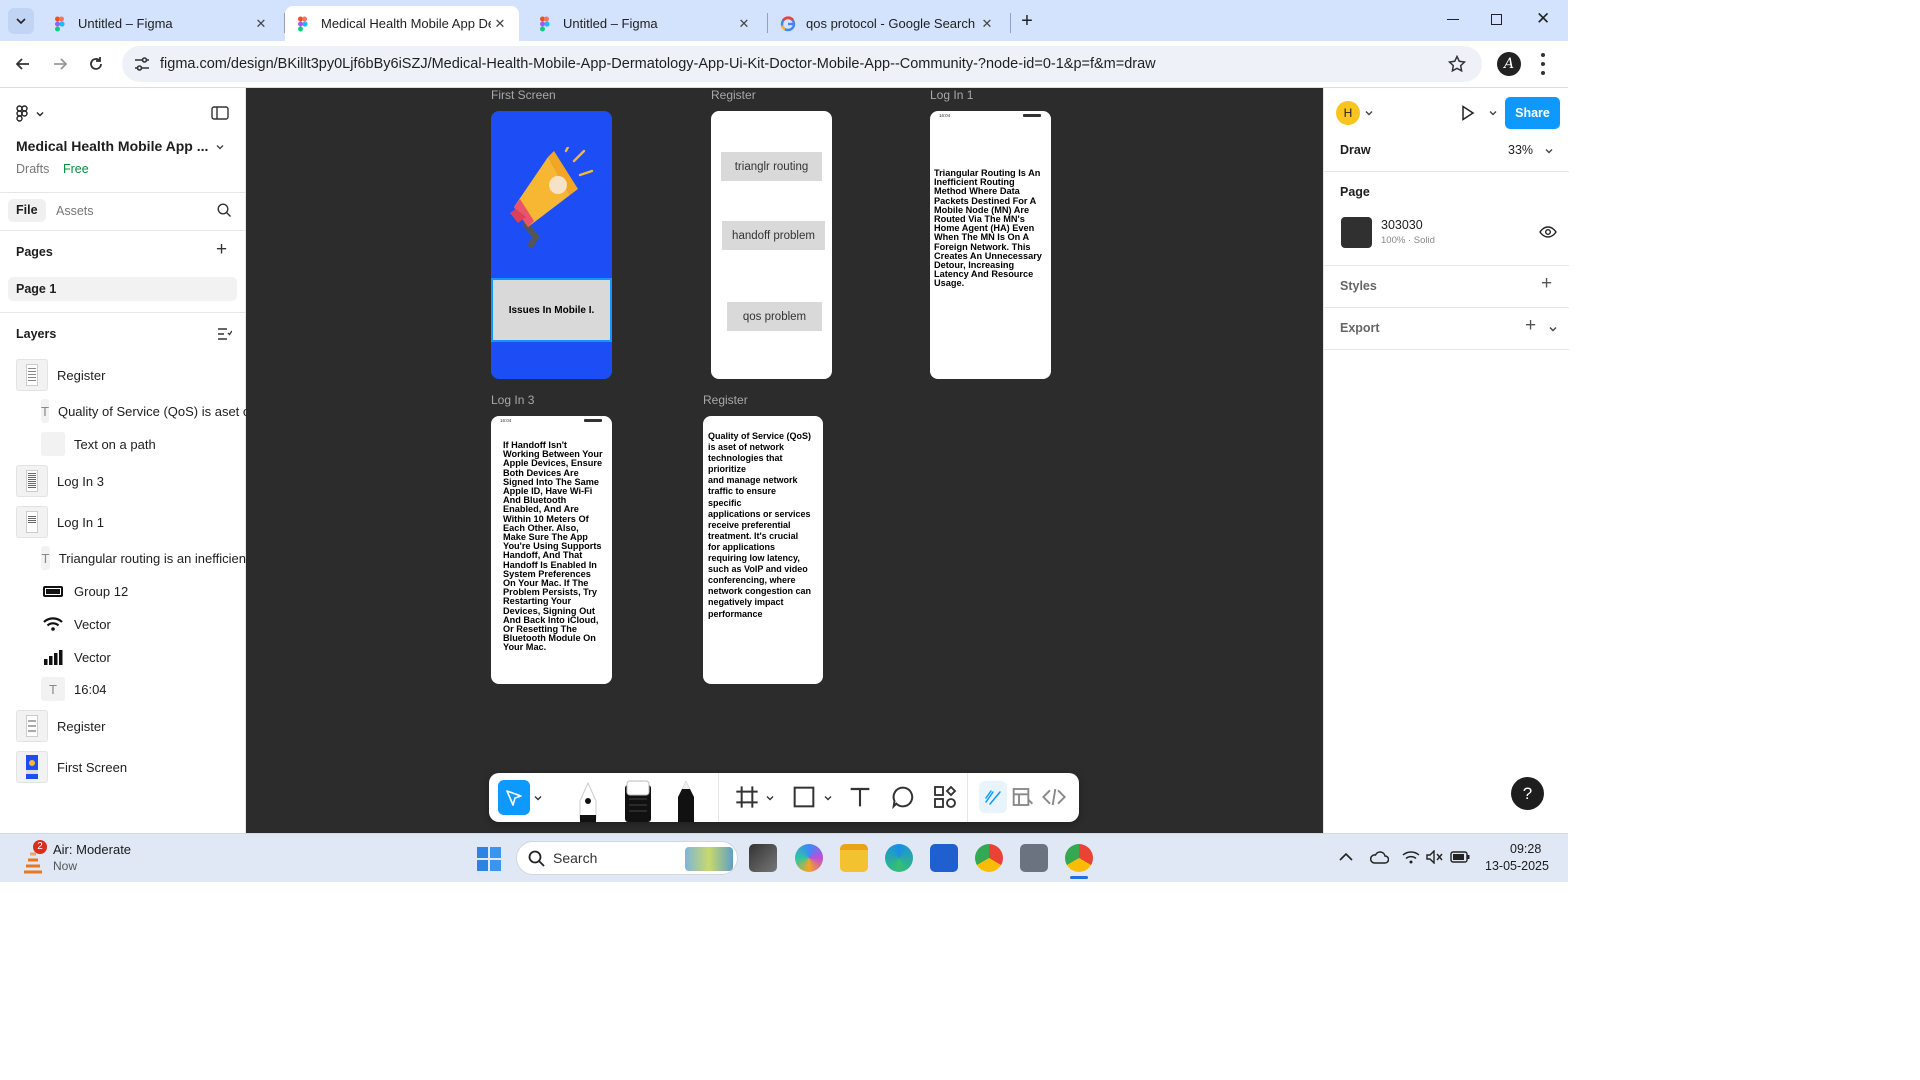 Image resolution: width=1920 pixels, height=1080 pixels. I want to click on layer-triangular-text: T Triangular routing is an inefficien, so click(123, 558).